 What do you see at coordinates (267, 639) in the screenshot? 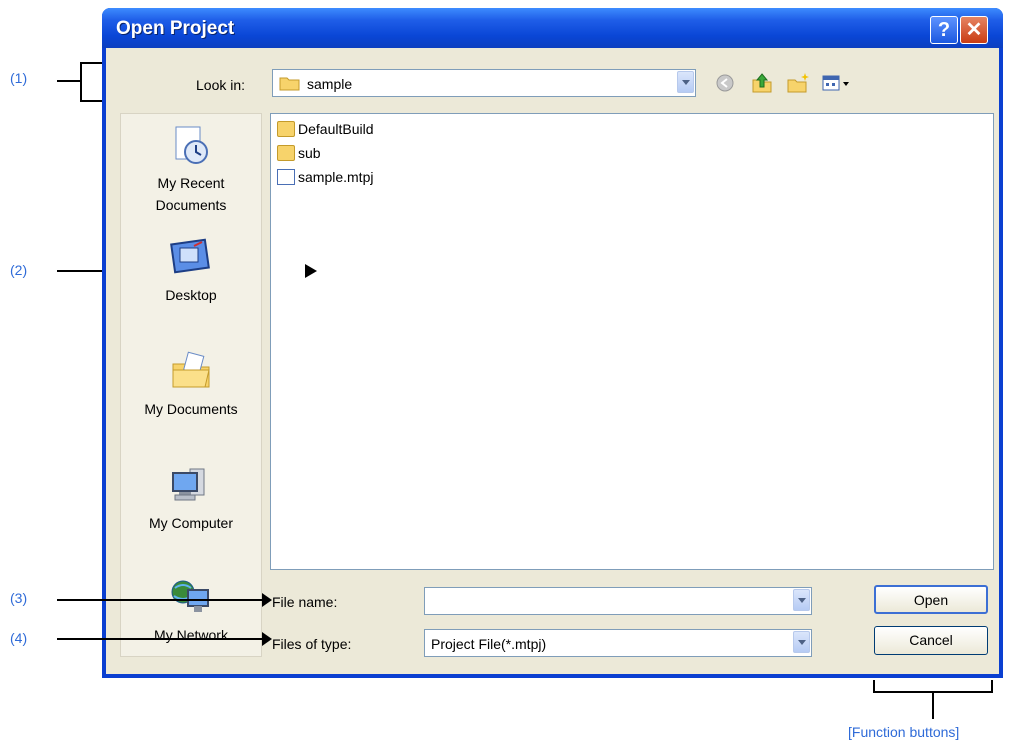
I see `callout-4-arrowhead` at bounding box center [267, 639].